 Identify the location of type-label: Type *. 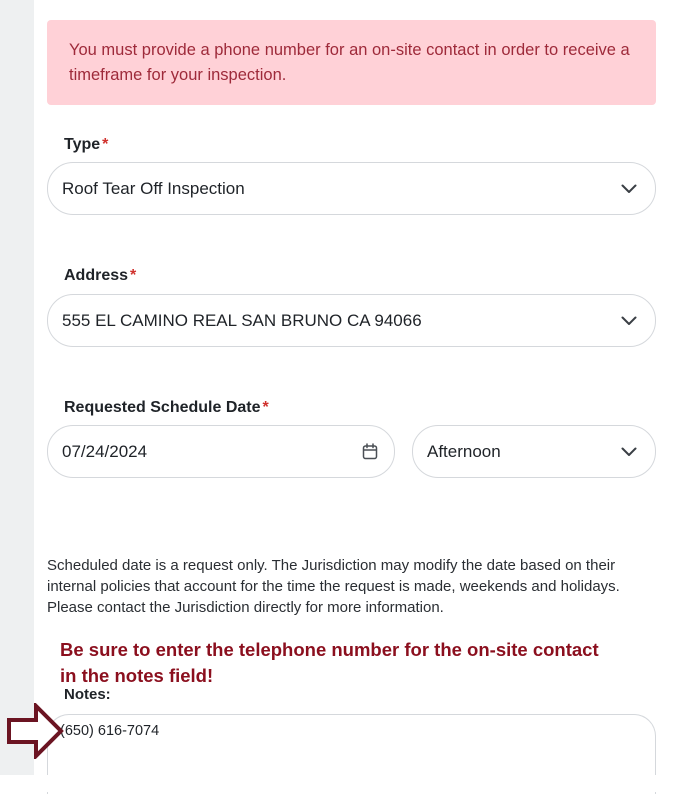
(86, 144).